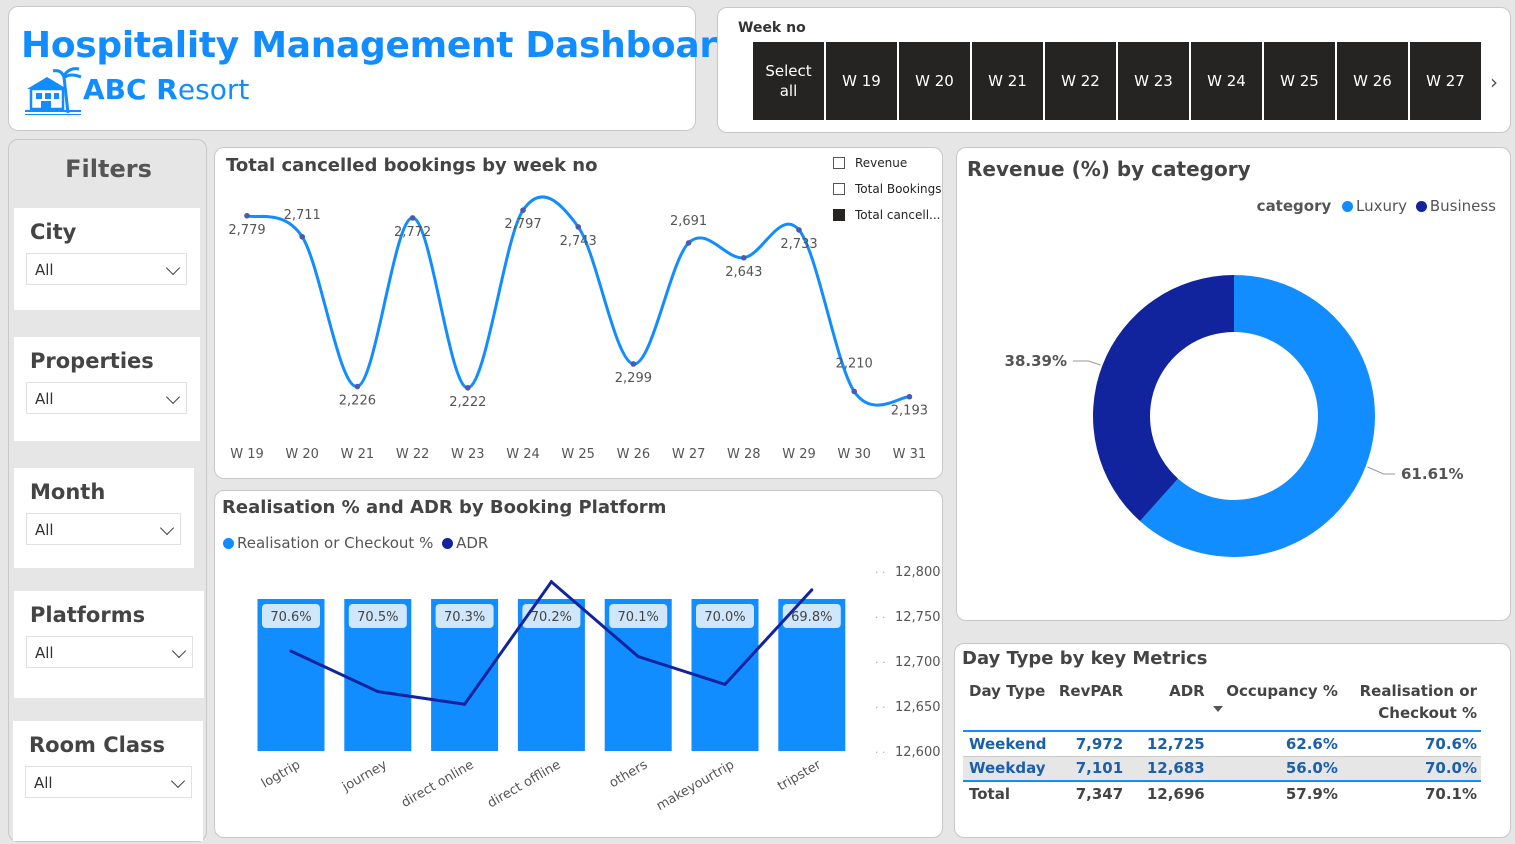  Describe the element at coordinates (1085, 658) in the screenshot. I see `table-title: Day Type by key Metrics` at that location.